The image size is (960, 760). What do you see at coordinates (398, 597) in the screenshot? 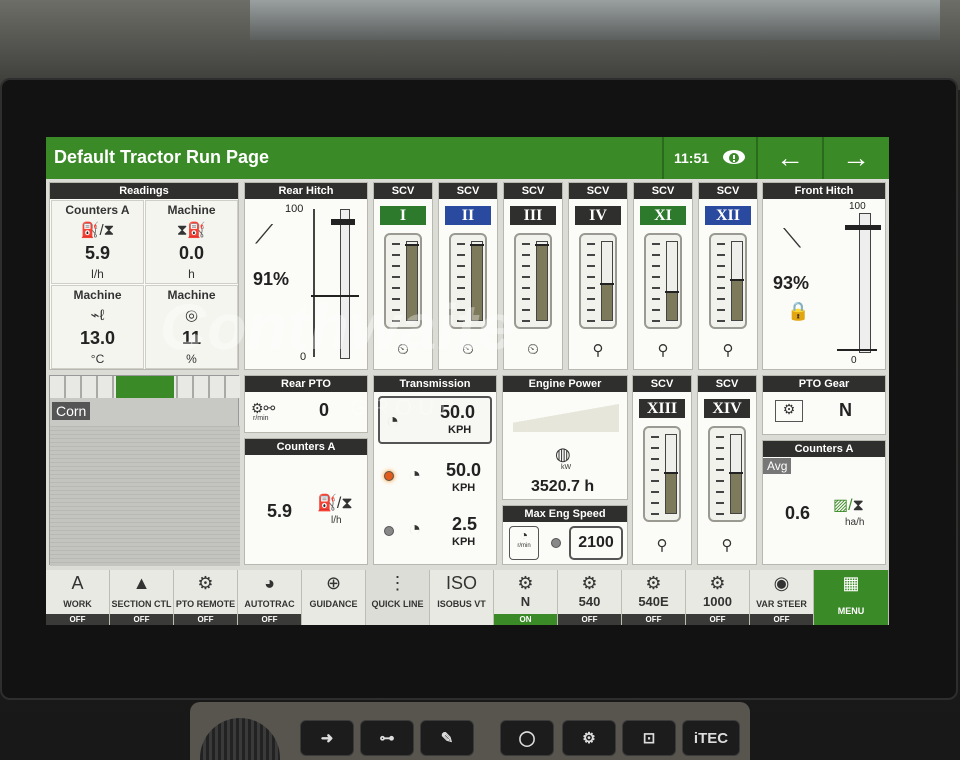
I see `shortcut-quick-line: ⋮ QUICK LINE` at bounding box center [398, 597].